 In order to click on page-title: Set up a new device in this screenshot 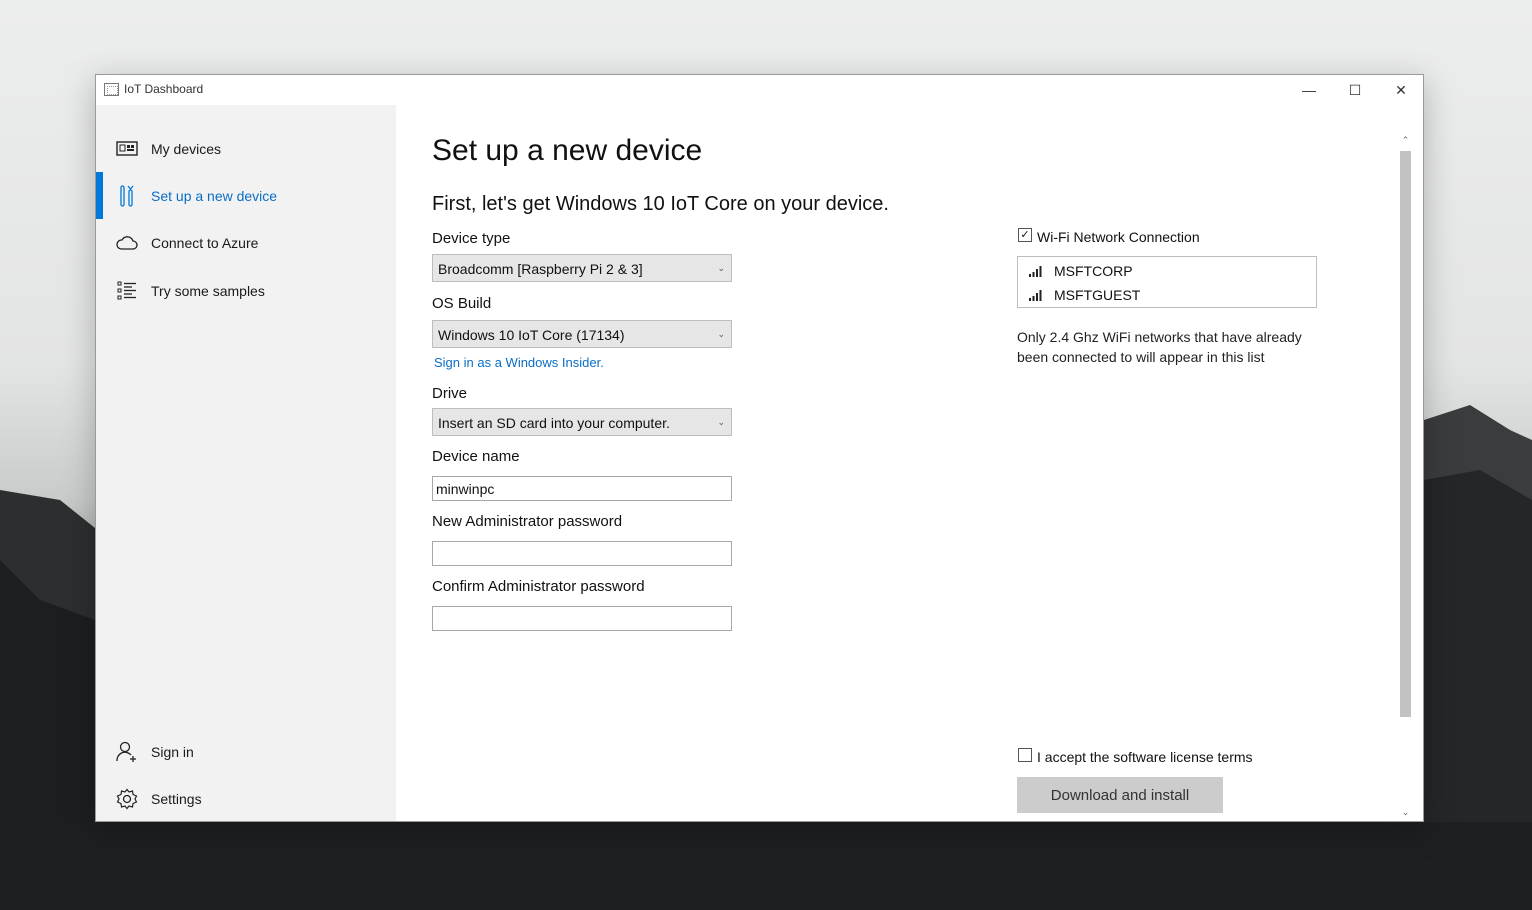, I will do `click(567, 150)`.